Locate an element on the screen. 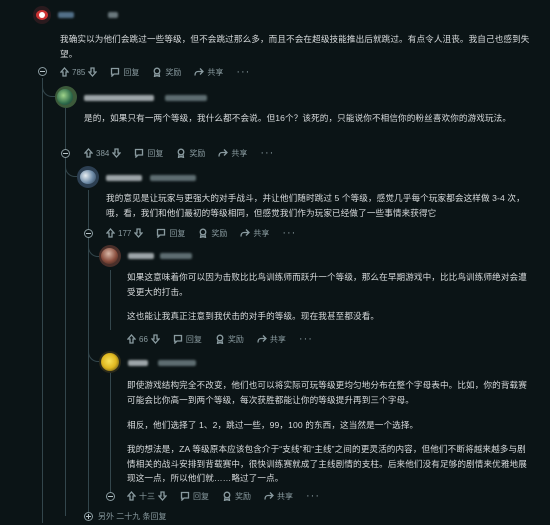 This screenshot has height=525, width=550. comment-actions: 384 回复 奖励 共享 ··· is located at coordinates (185, 153).